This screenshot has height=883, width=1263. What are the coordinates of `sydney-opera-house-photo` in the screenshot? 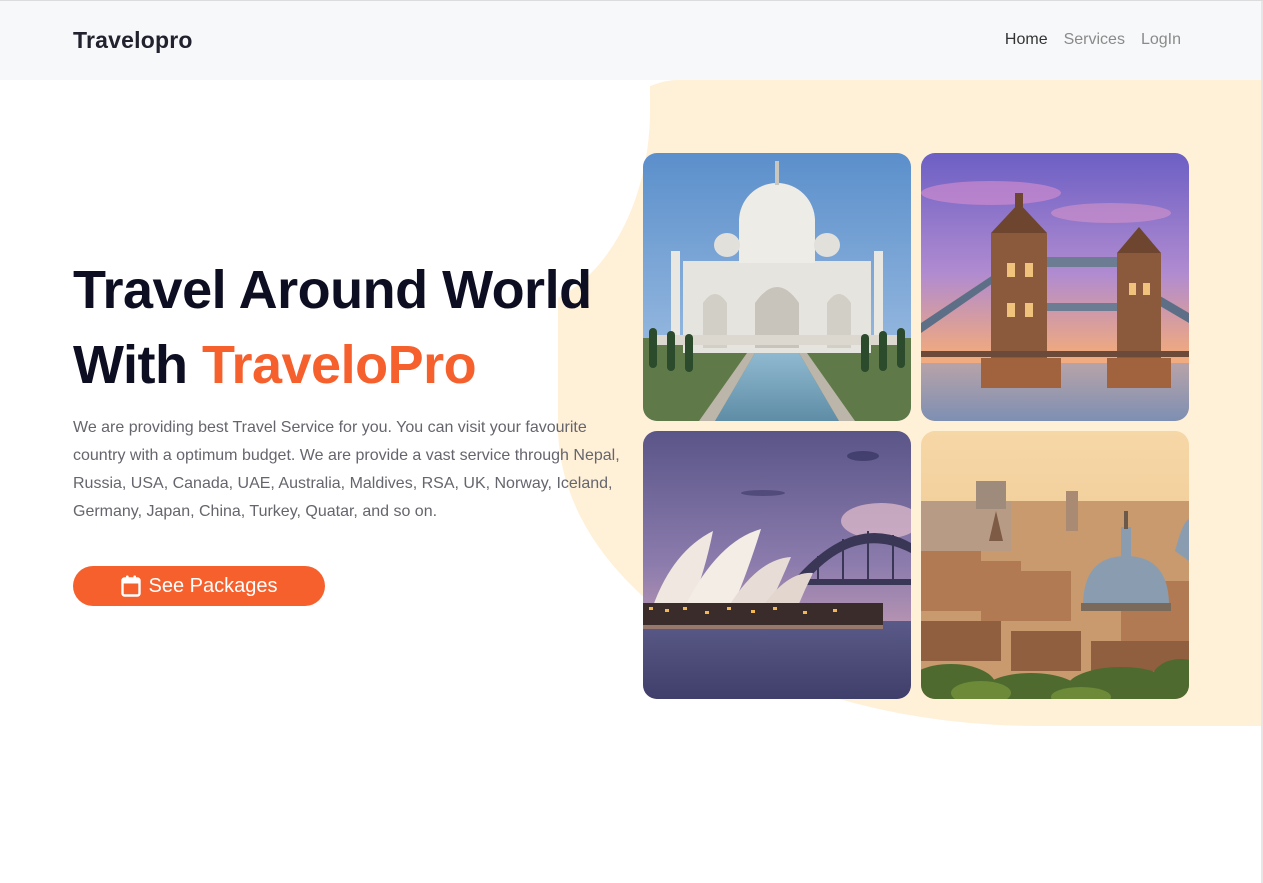 It's located at (777, 565).